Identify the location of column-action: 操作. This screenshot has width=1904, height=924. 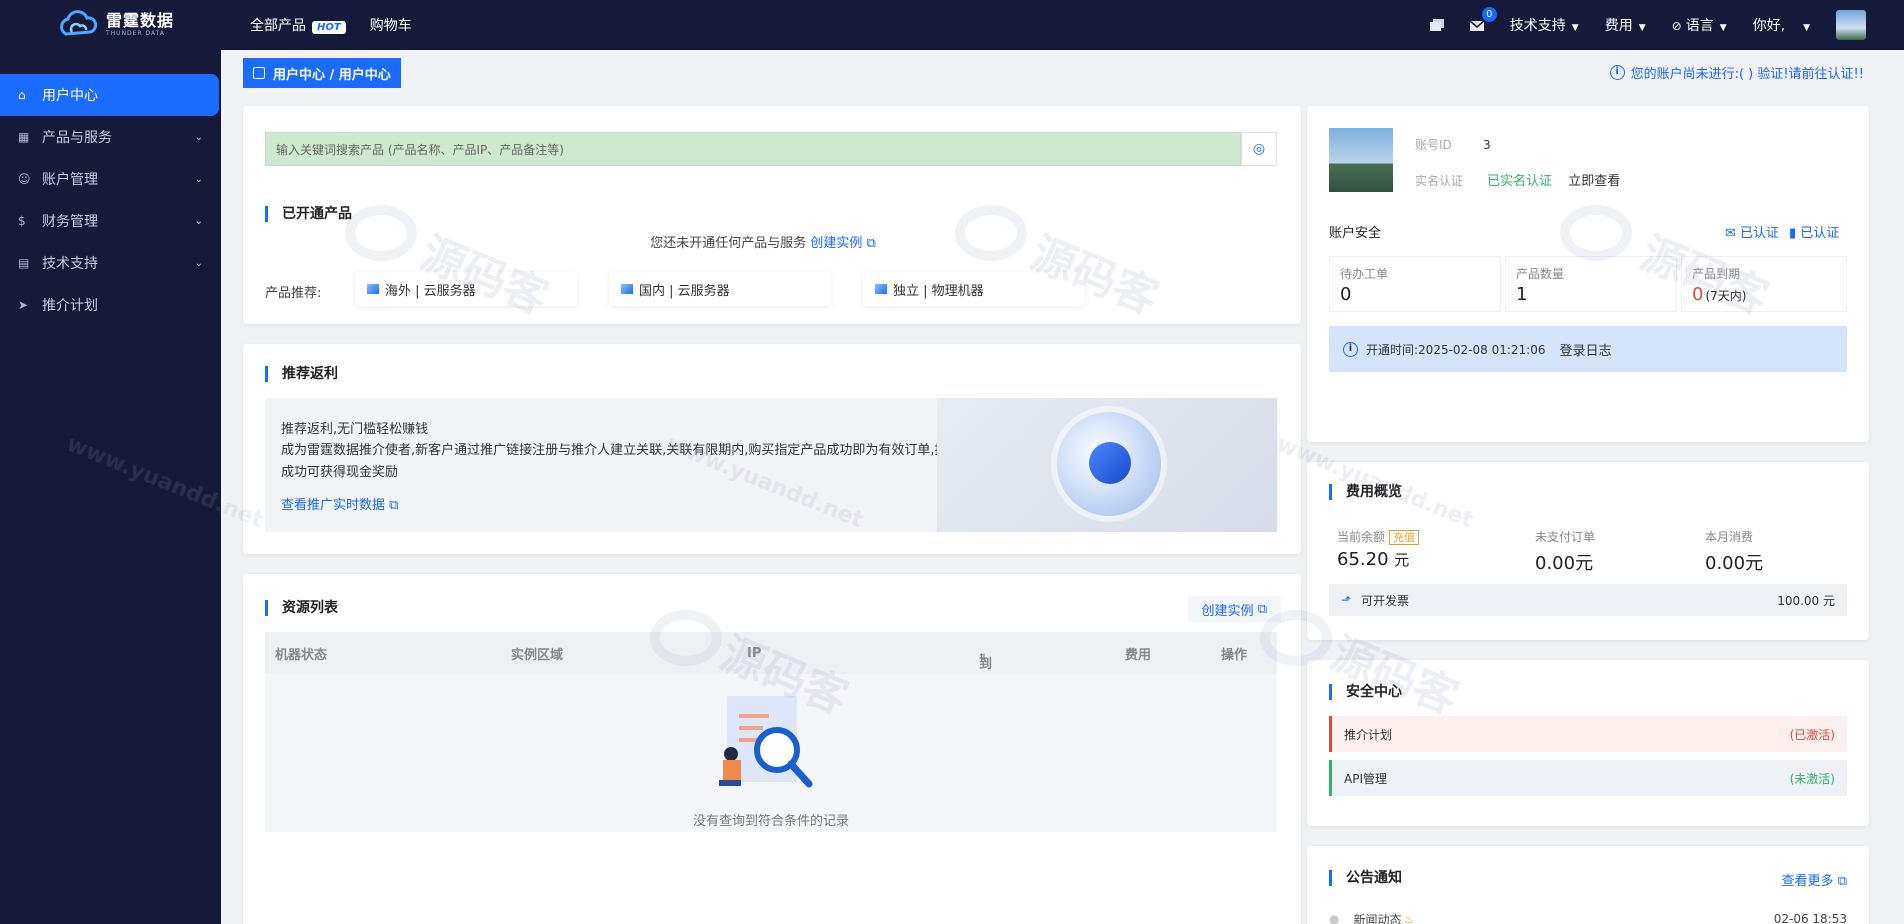
(1234, 653).